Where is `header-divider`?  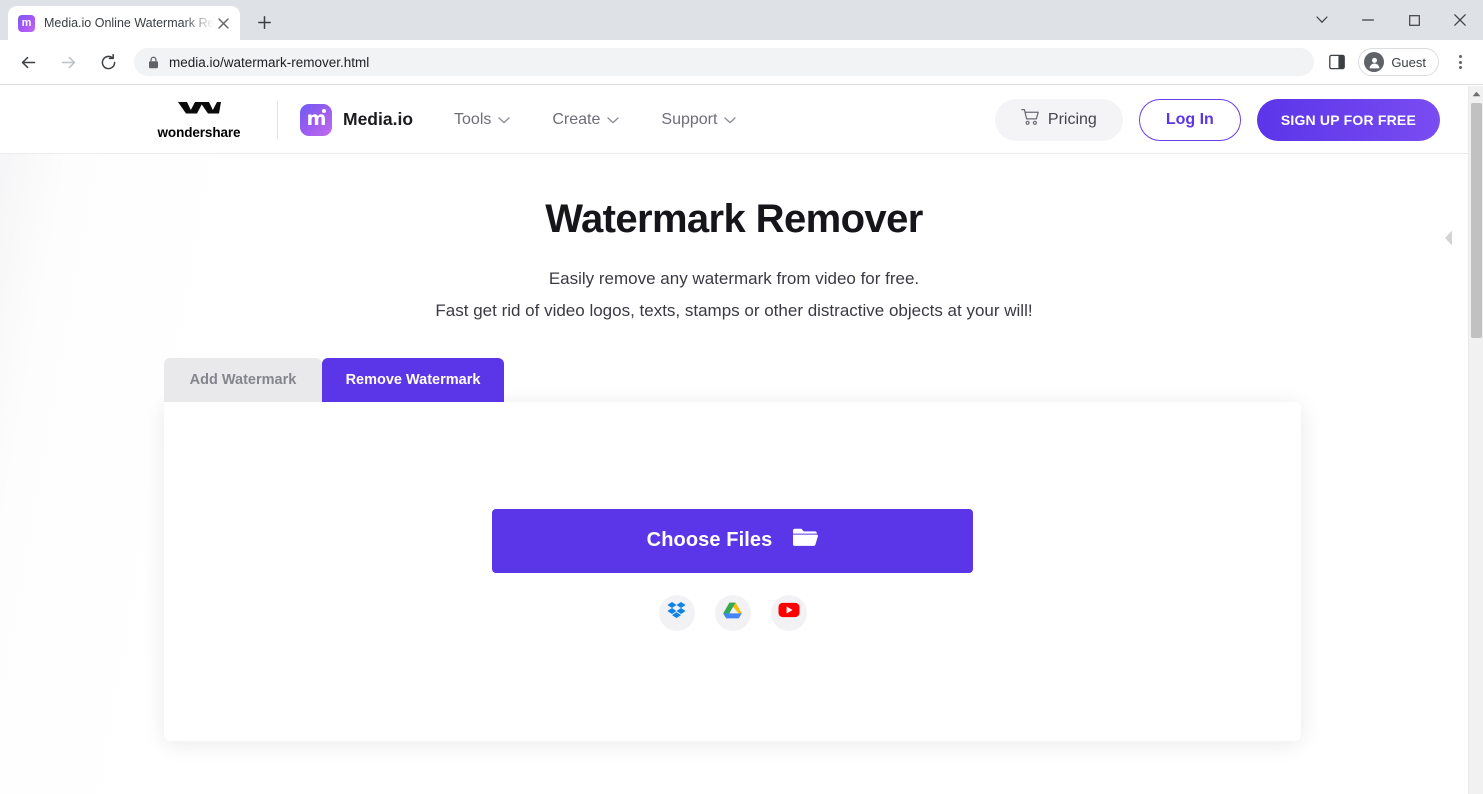 header-divider is located at coordinates (277, 119).